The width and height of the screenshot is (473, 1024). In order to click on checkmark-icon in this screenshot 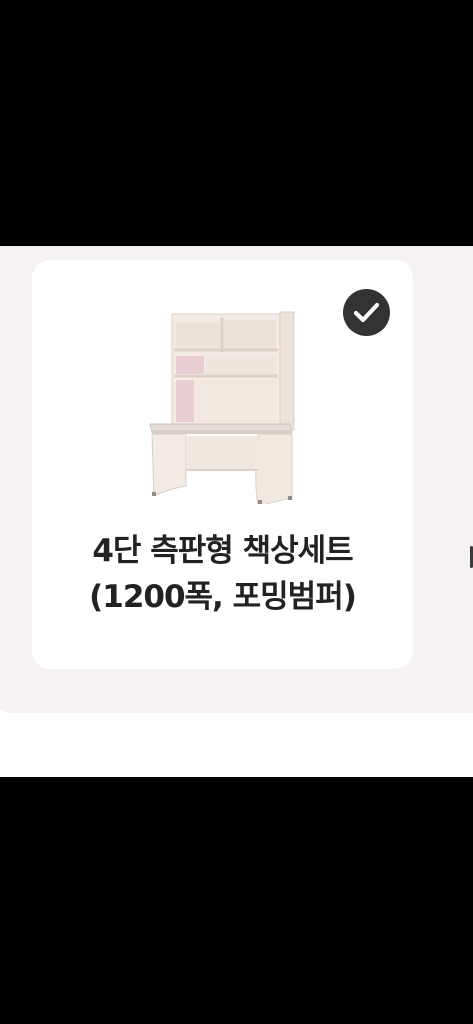, I will do `click(366, 312)`.